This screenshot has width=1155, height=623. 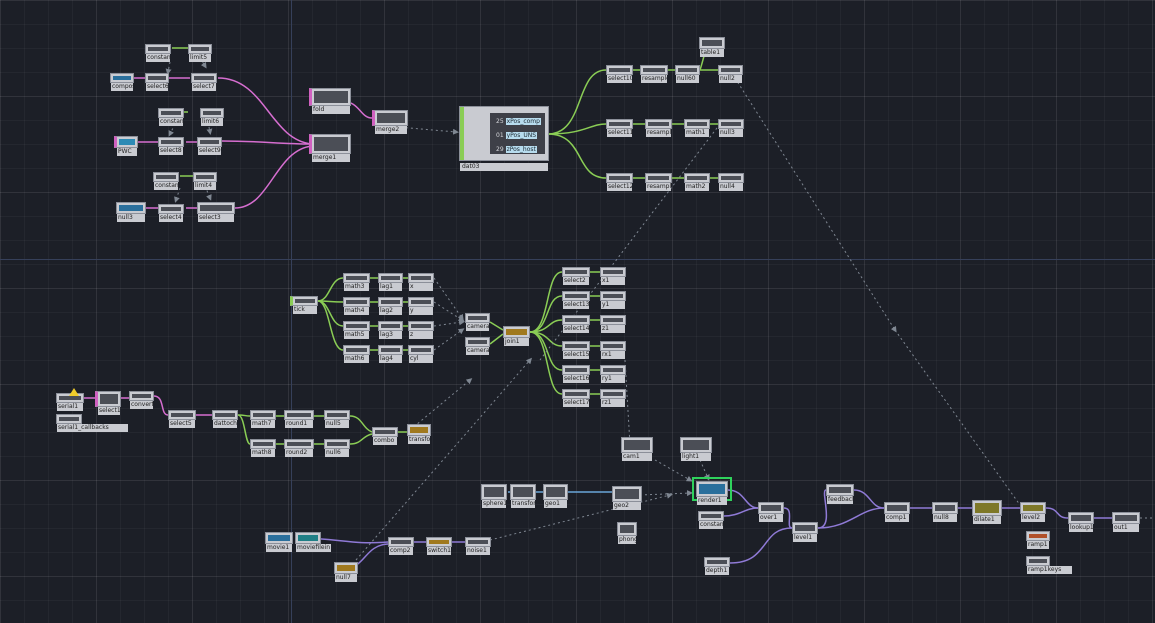 I want to click on node-ramp1keys: ramp1keys, so click(x=1049, y=565).